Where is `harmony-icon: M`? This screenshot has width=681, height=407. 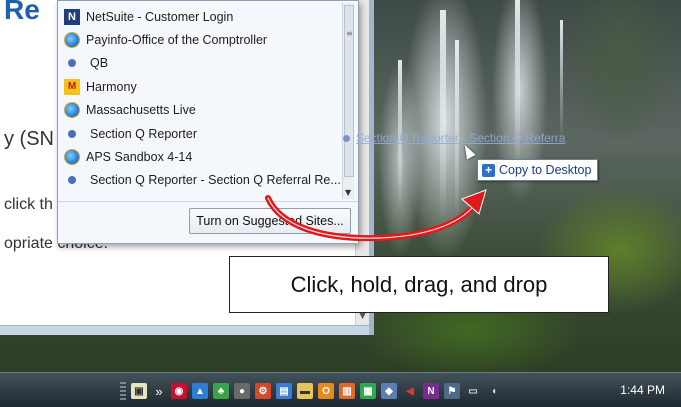
harmony-icon: M is located at coordinates (72, 86).